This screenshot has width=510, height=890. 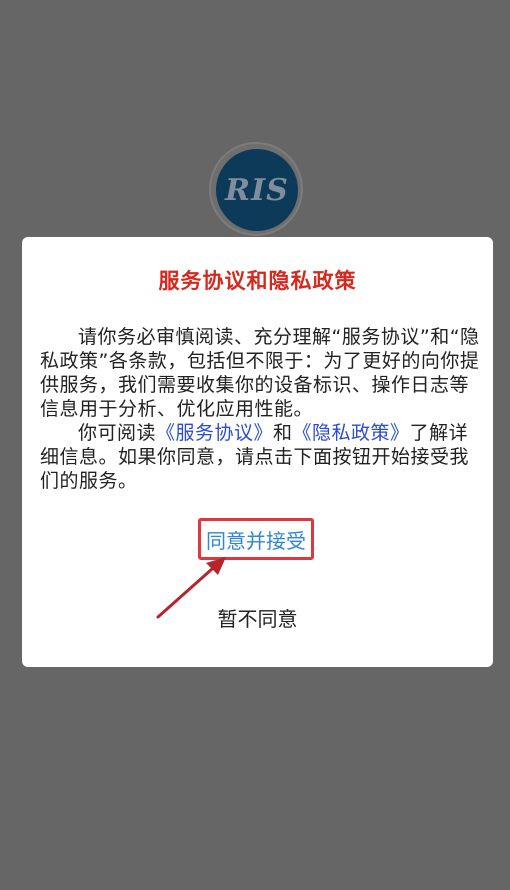 I want to click on privacy-policy-link: 《隐私政策》, so click(x=351, y=433).